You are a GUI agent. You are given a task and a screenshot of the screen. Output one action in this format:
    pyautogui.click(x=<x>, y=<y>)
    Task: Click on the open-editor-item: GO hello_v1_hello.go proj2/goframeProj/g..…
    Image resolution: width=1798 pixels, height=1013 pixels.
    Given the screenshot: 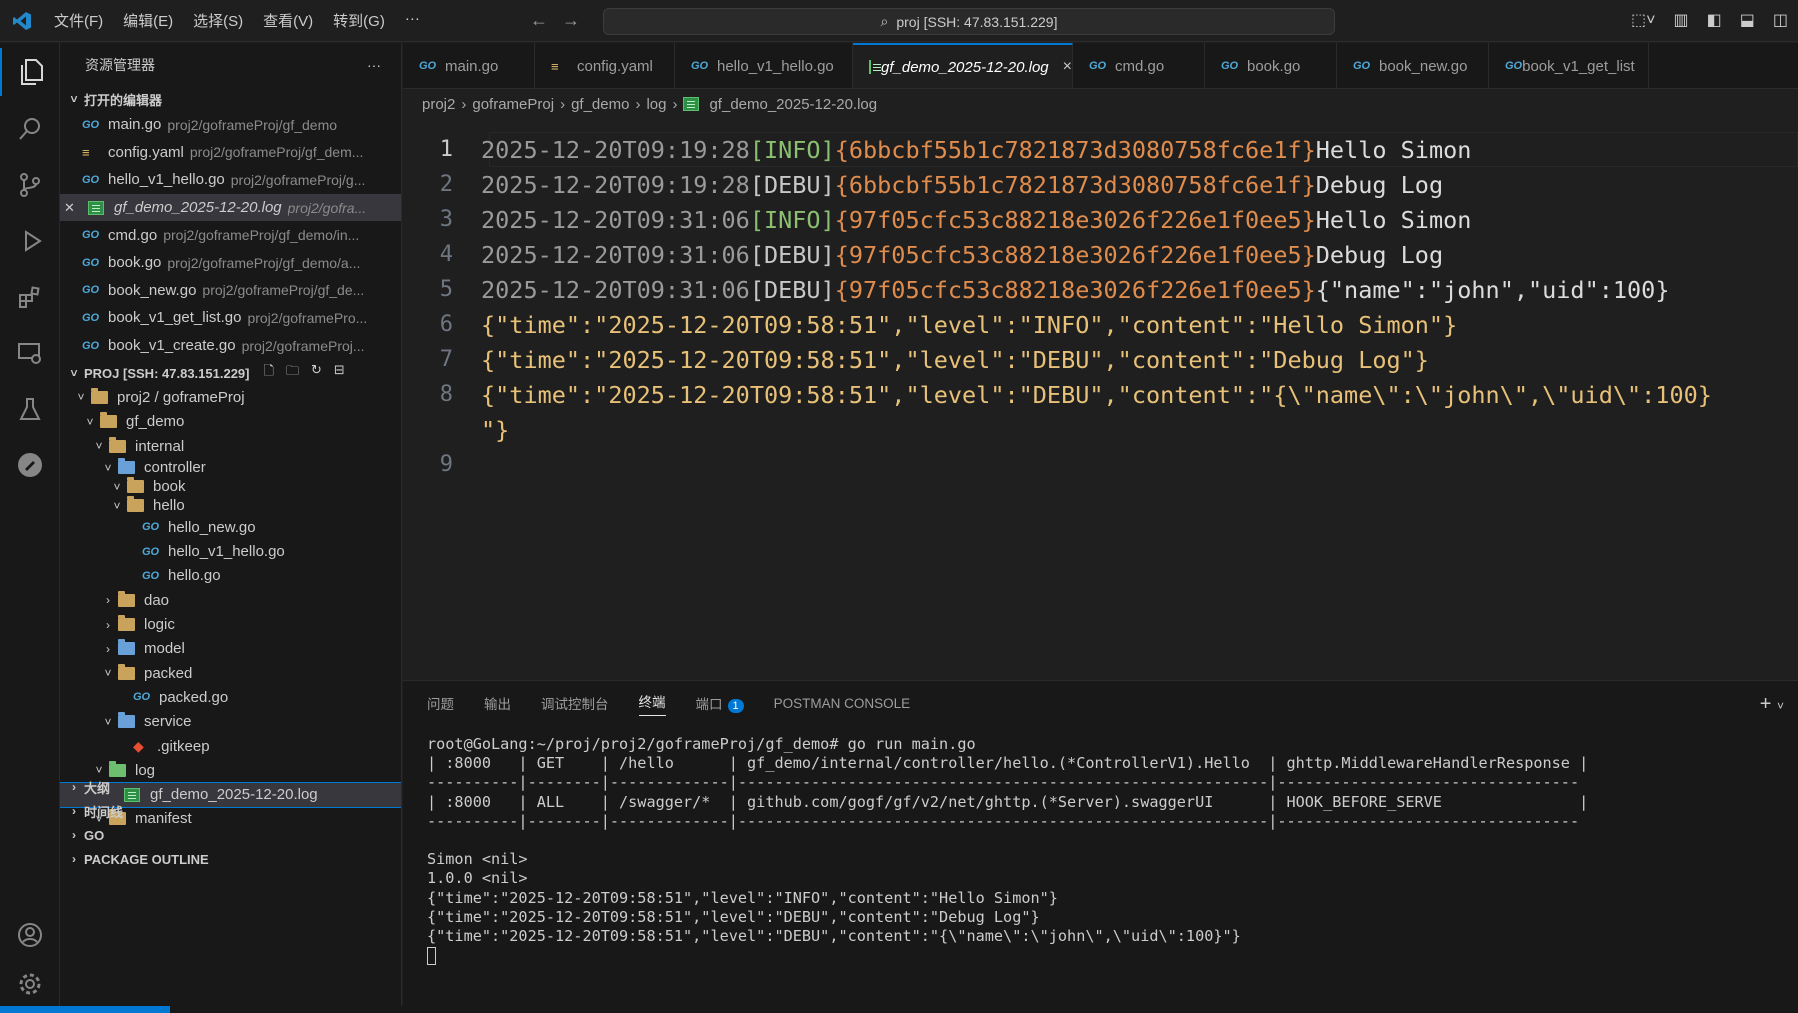 What is the action you would take?
    pyautogui.click(x=230, y=180)
    